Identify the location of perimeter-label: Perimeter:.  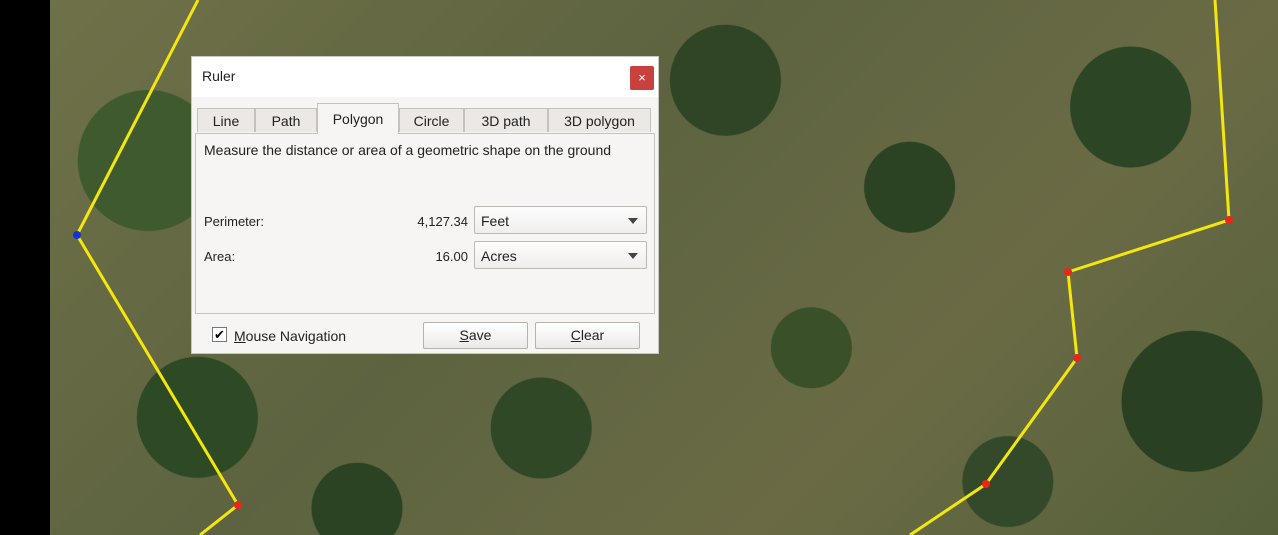
(234, 221).